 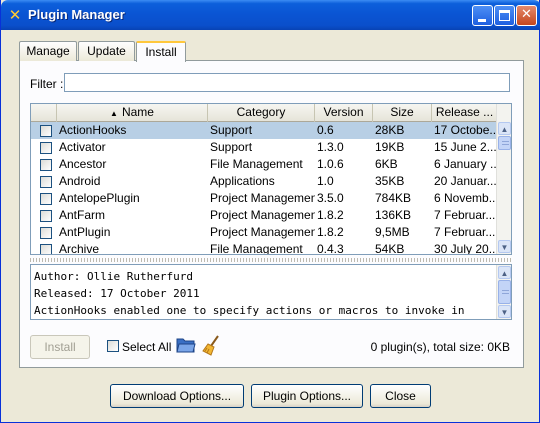 What do you see at coordinates (390, 181) in the screenshot?
I see `cell-size: 35KB` at bounding box center [390, 181].